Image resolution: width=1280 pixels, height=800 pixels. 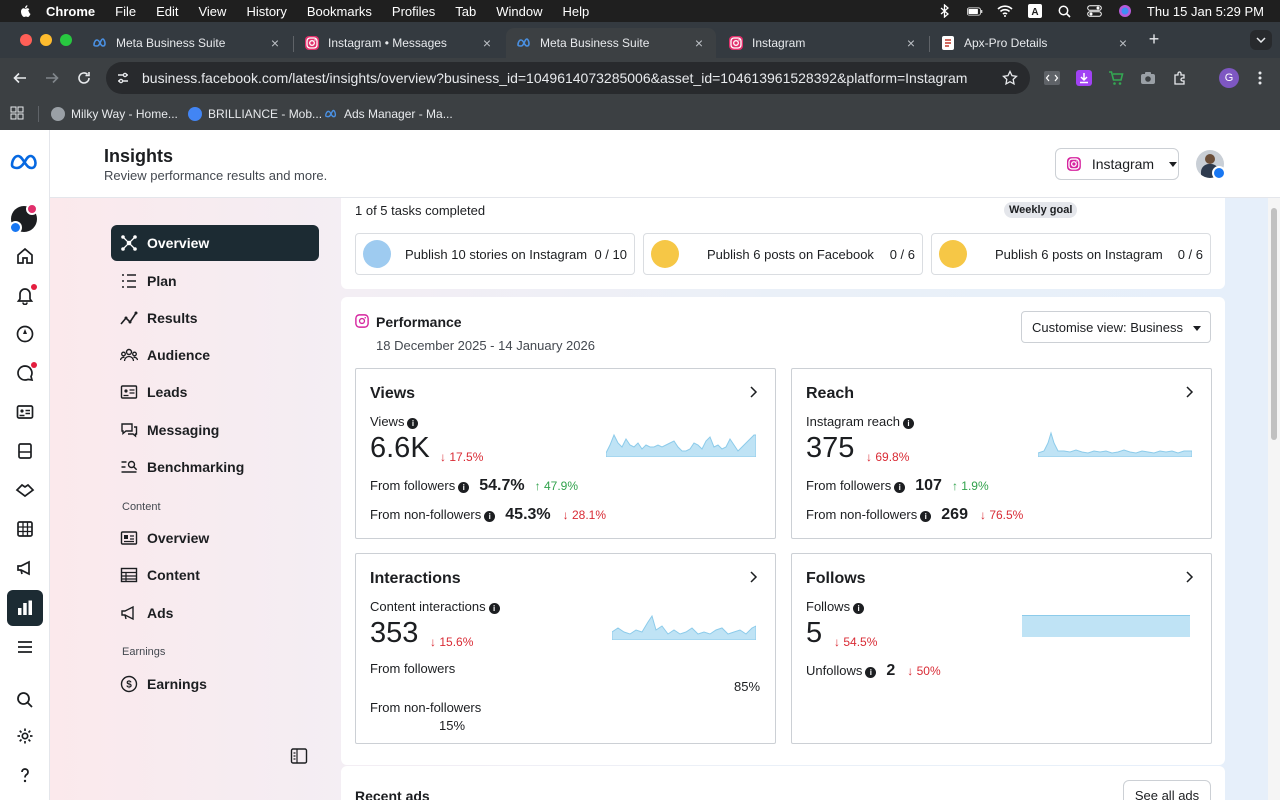 I want to click on profile-avatar-icon: G, so click(x=1229, y=78).